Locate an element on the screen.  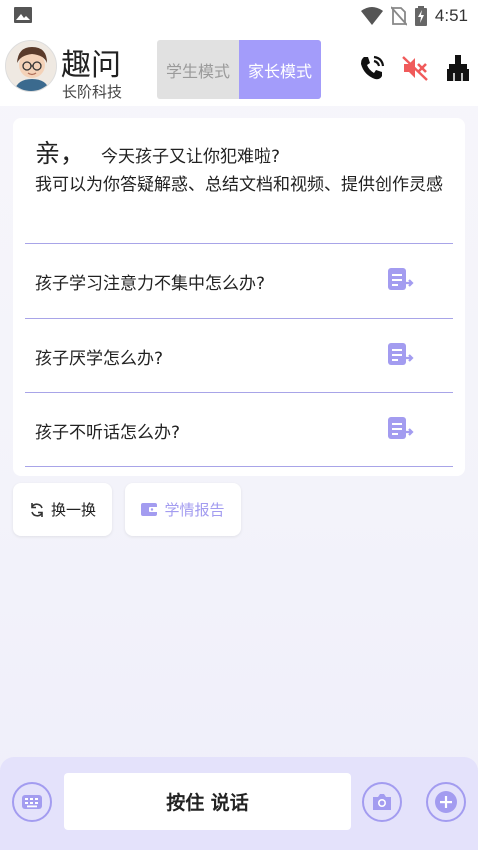
bottom-input-bar: 按住 说话 is located at coordinates (239, 803).